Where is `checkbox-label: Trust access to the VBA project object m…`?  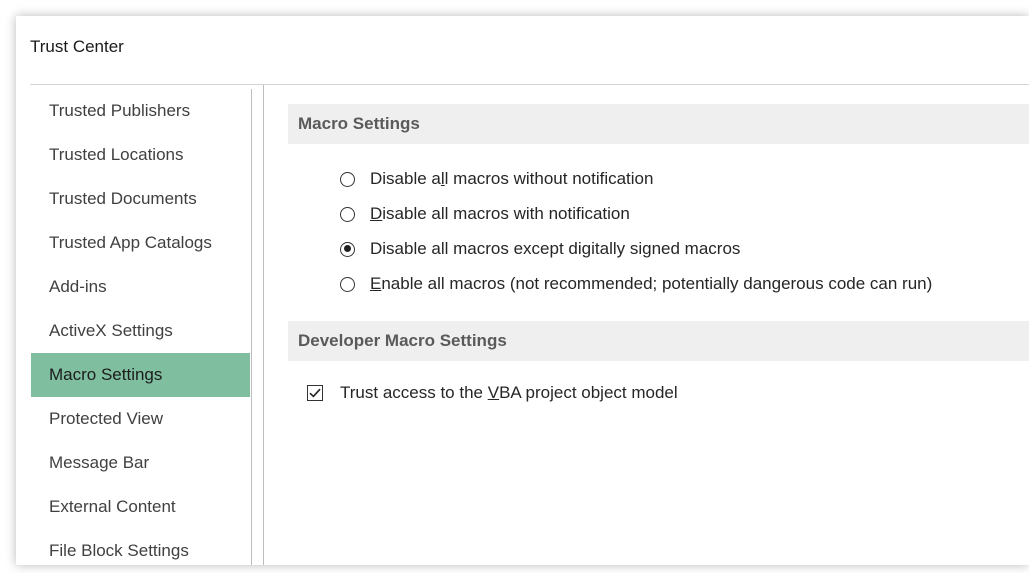
checkbox-label: Trust access to the VBA project object m… is located at coordinates (509, 392).